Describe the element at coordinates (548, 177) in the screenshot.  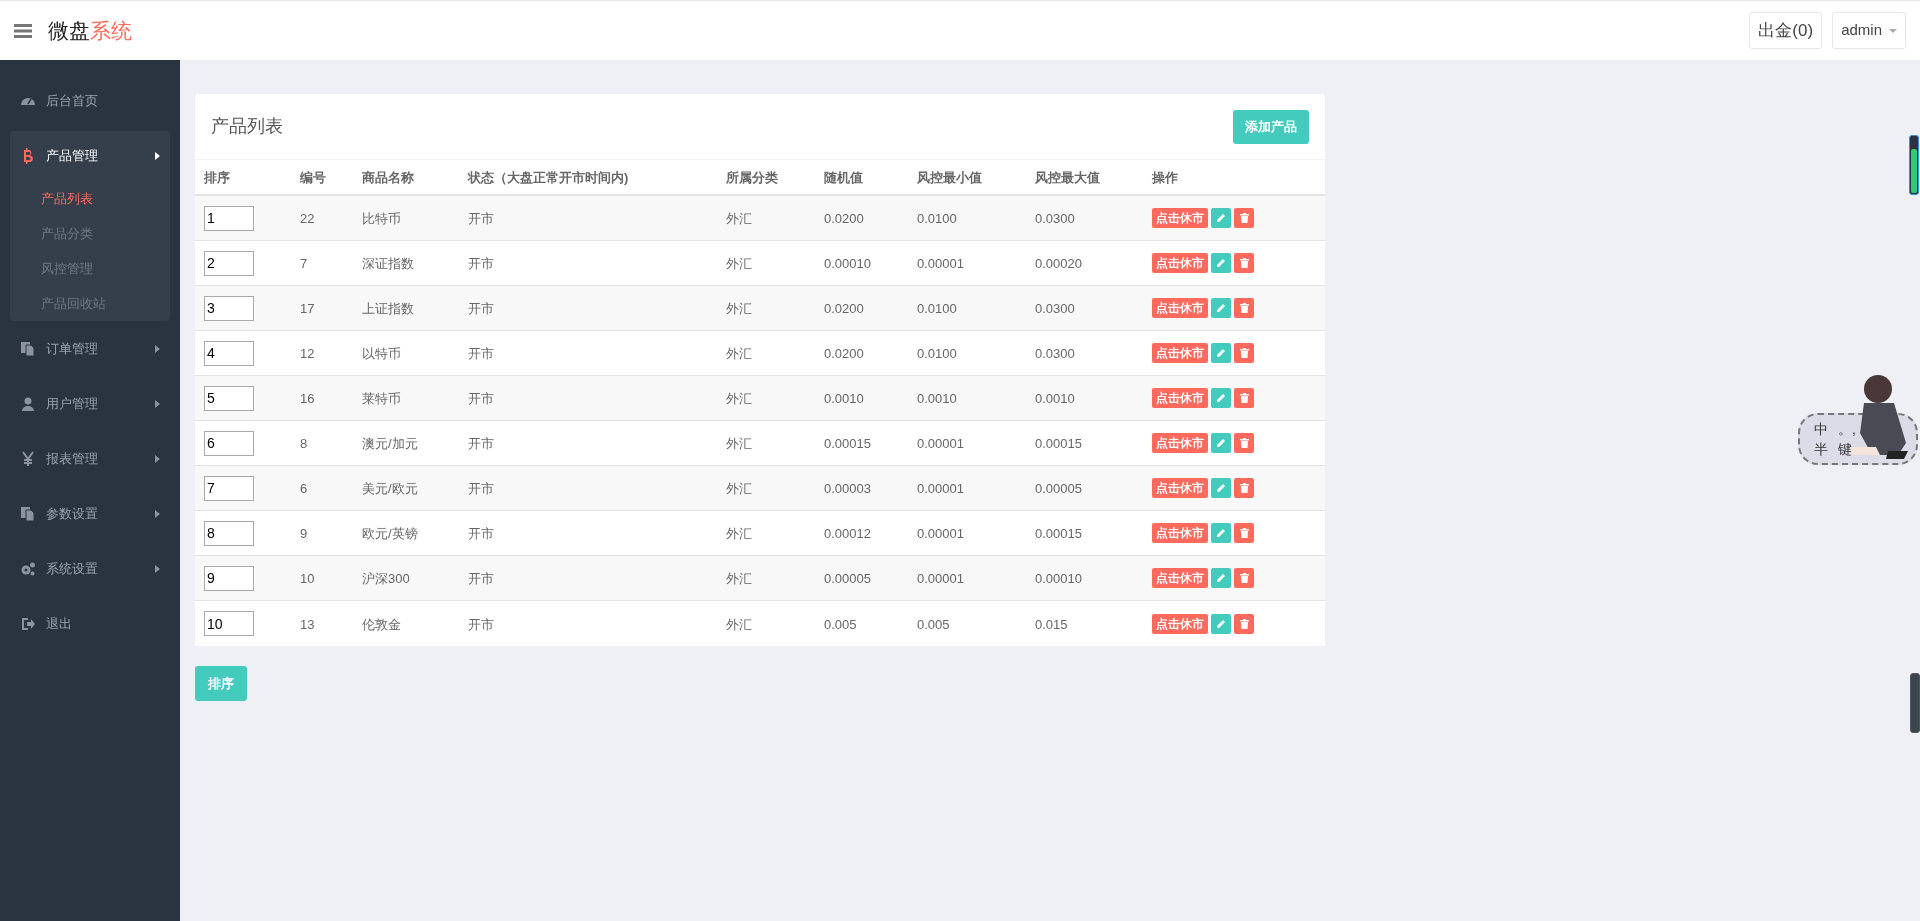
I see `column-header: 状态（大盘正常开市时间内)` at that location.